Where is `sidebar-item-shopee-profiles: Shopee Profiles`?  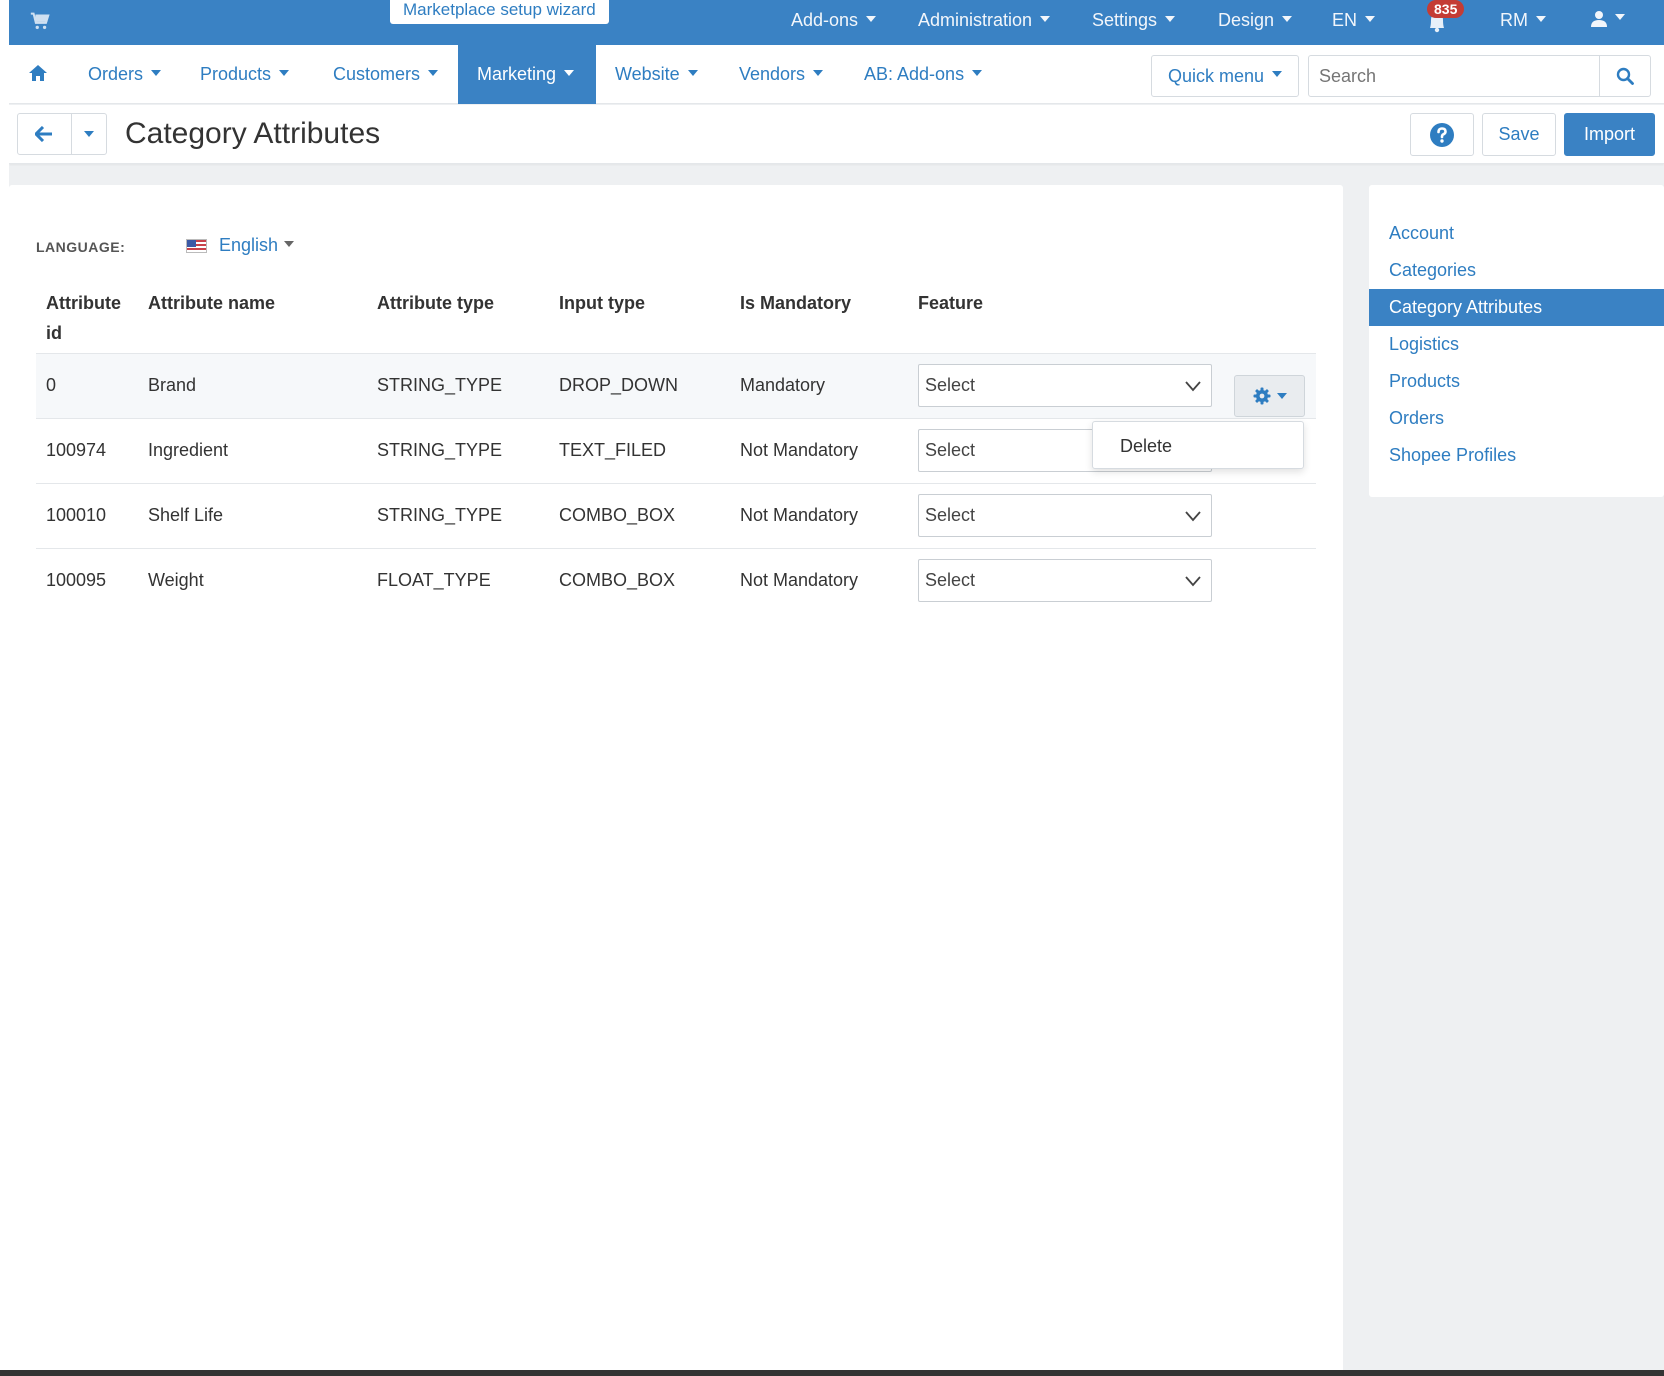 sidebar-item-shopee-profiles: Shopee Profiles is located at coordinates (1516, 455).